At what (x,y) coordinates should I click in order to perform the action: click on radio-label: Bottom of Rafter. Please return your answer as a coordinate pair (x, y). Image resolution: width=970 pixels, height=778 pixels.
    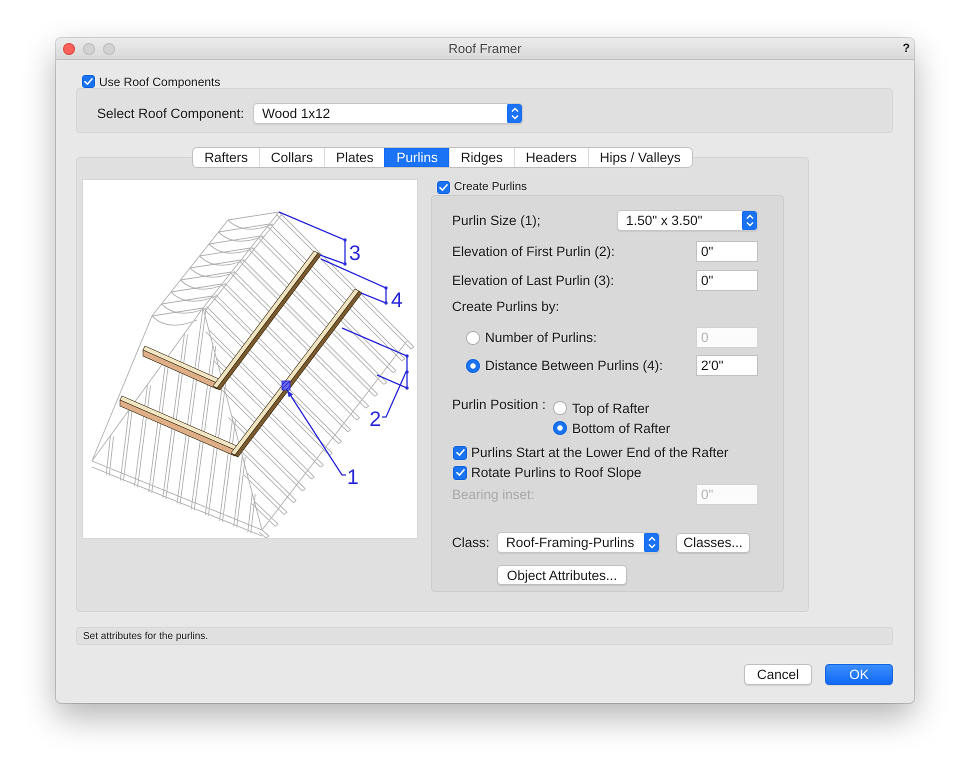
    Looking at the image, I should click on (621, 428).